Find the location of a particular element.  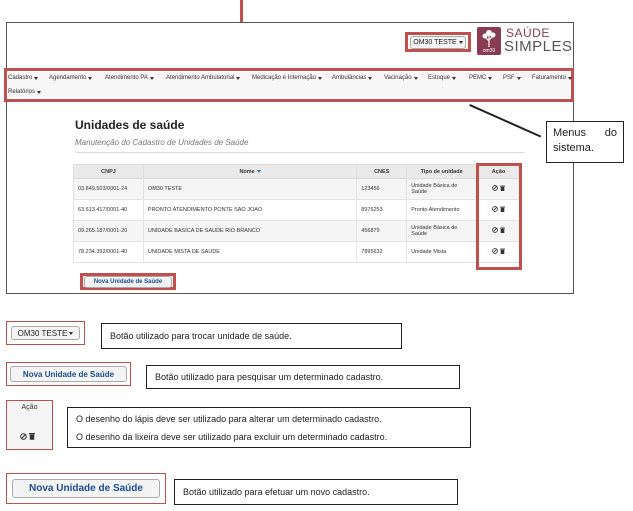

logo-mark-text: om30 is located at coordinates (489, 51).